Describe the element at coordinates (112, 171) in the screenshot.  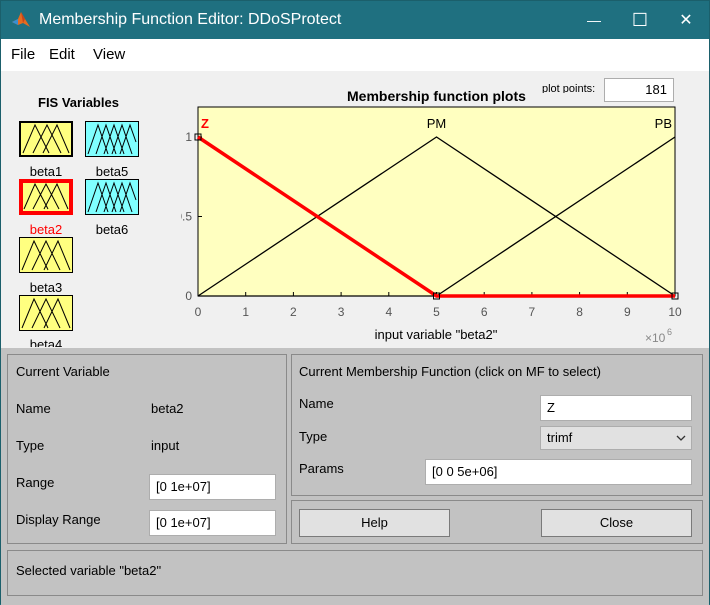
I see `var-label-beta5: beta5` at that location.